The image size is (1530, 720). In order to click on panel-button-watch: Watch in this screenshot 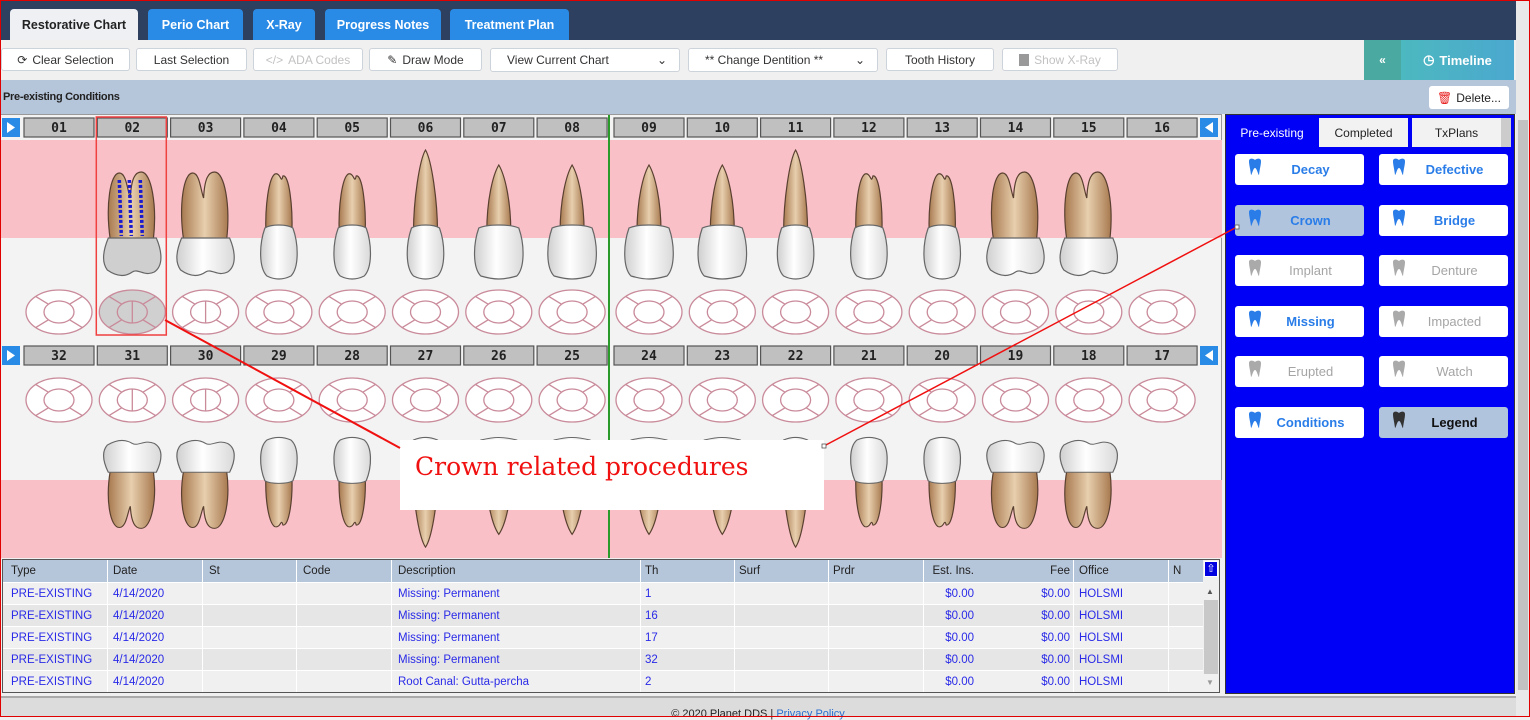, I will do `click(1443, 371)`.